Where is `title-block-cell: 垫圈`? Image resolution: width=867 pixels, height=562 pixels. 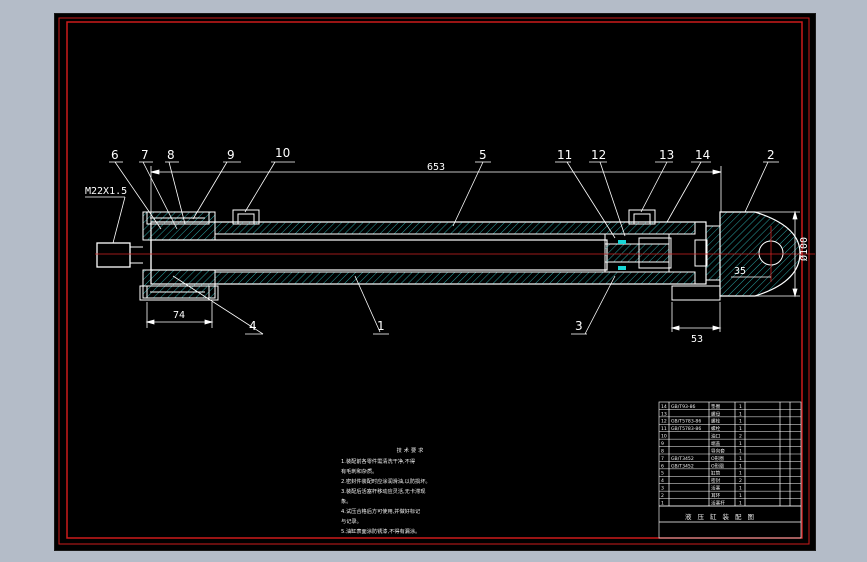
title-block-cell: 垫圈 is located at coordinates (716, 406).